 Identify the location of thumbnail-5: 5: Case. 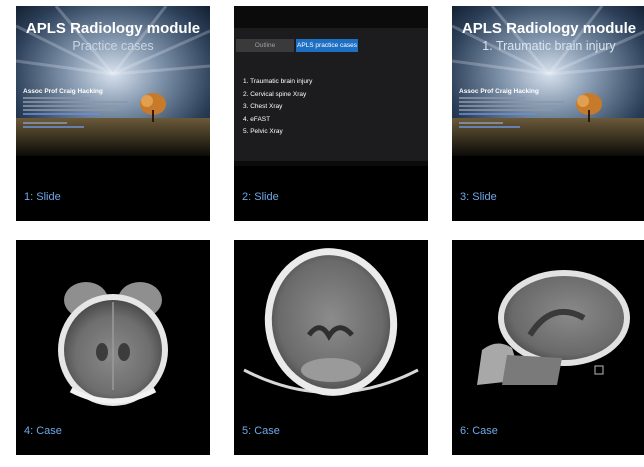
(331, 347).